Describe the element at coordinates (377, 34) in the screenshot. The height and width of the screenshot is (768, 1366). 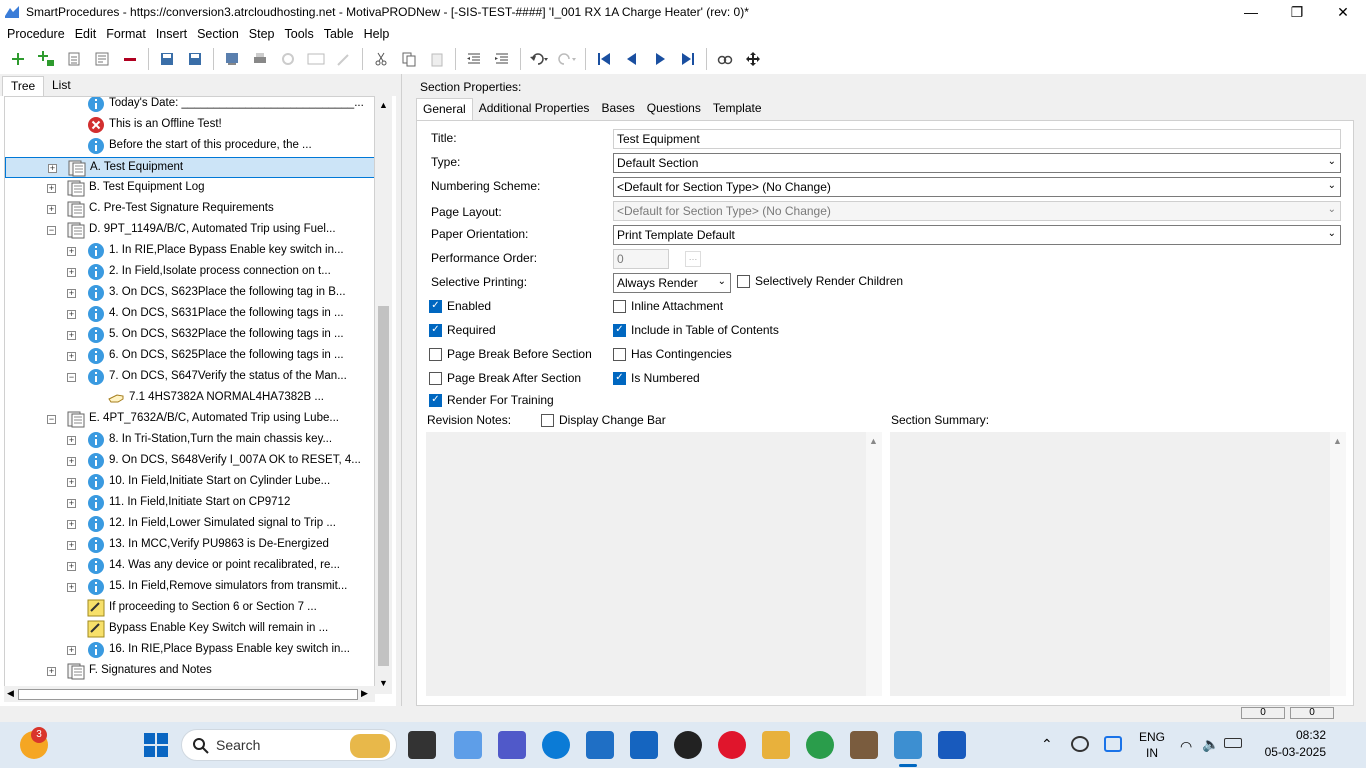
I see `menu-help: Help` at that location.